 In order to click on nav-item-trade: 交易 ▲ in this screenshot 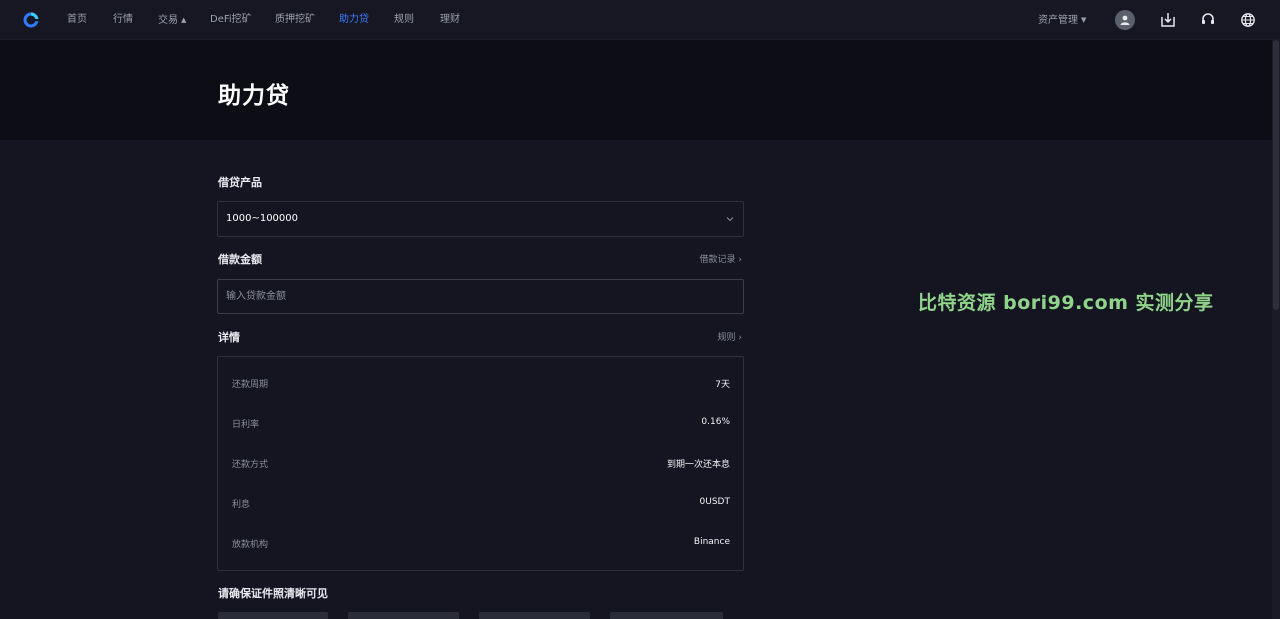, I will do `click(172, 20)`.